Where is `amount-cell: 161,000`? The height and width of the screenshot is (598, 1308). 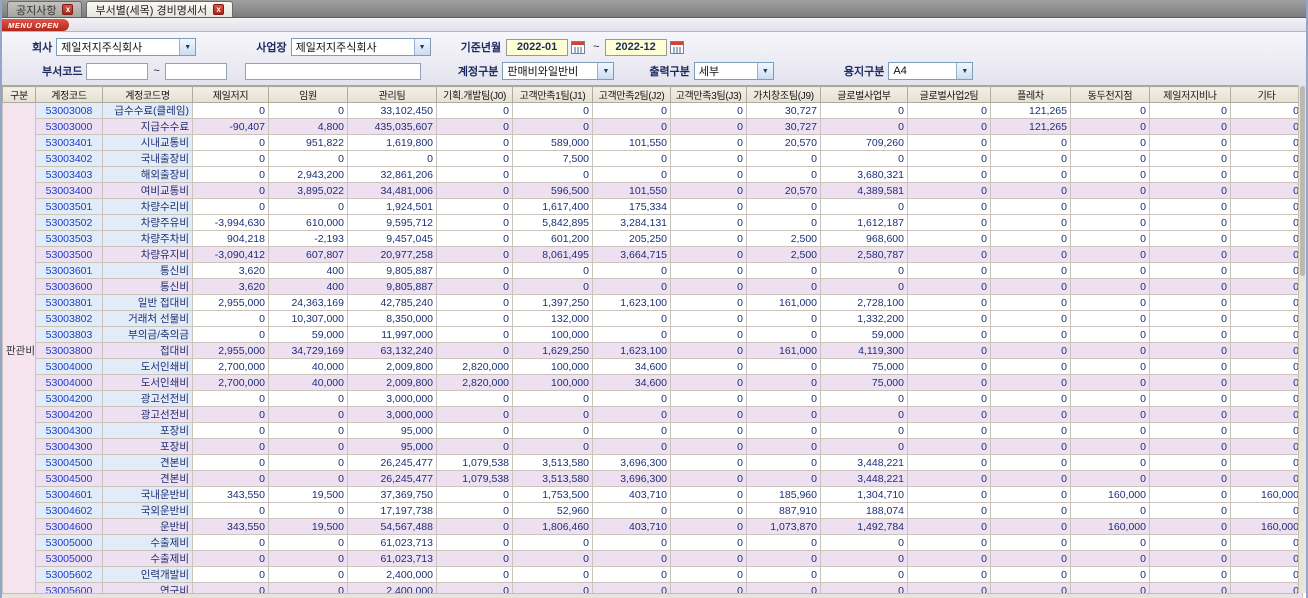 amount-cell: 161,000 is located at coordinates (783, 302).